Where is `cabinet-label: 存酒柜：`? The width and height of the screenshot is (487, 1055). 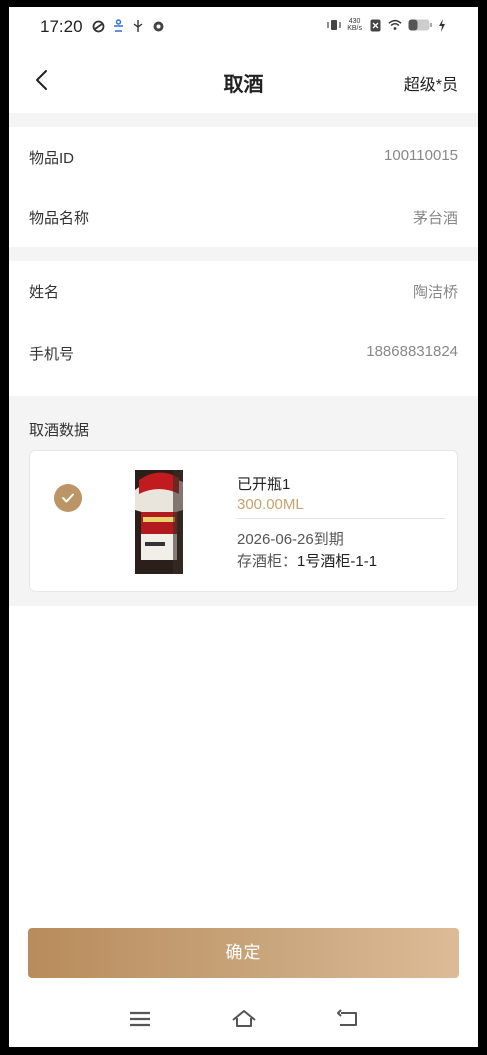 cabinet-label: 存酒柜： is located at coordinates (267, 561).